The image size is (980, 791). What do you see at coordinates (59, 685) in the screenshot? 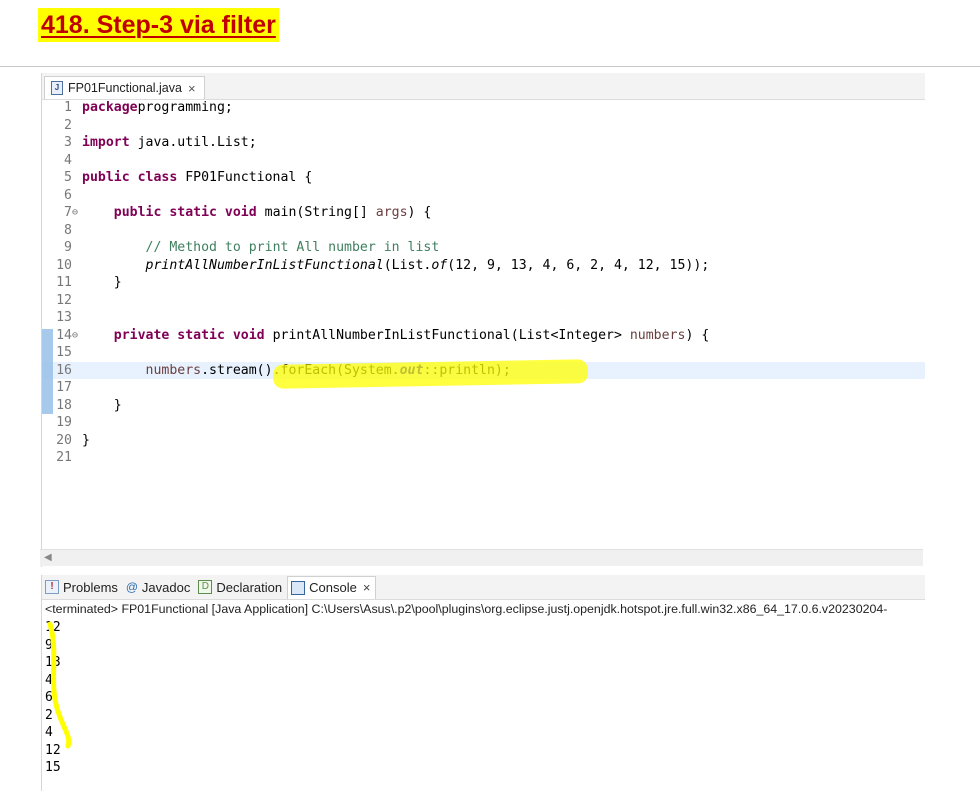
I see `highlighter-annotation-side` at bounding box center [59, 685].